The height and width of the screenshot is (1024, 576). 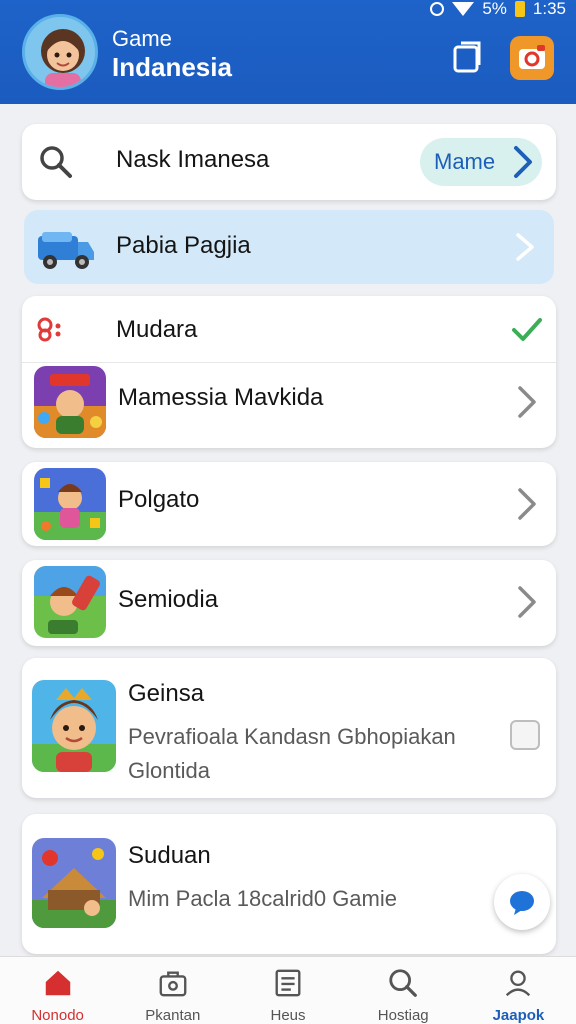 What do you see at coordinates (494, 9) in the screenshot?
I see `battery-percent: 5%` at bounding box center [494, 9].